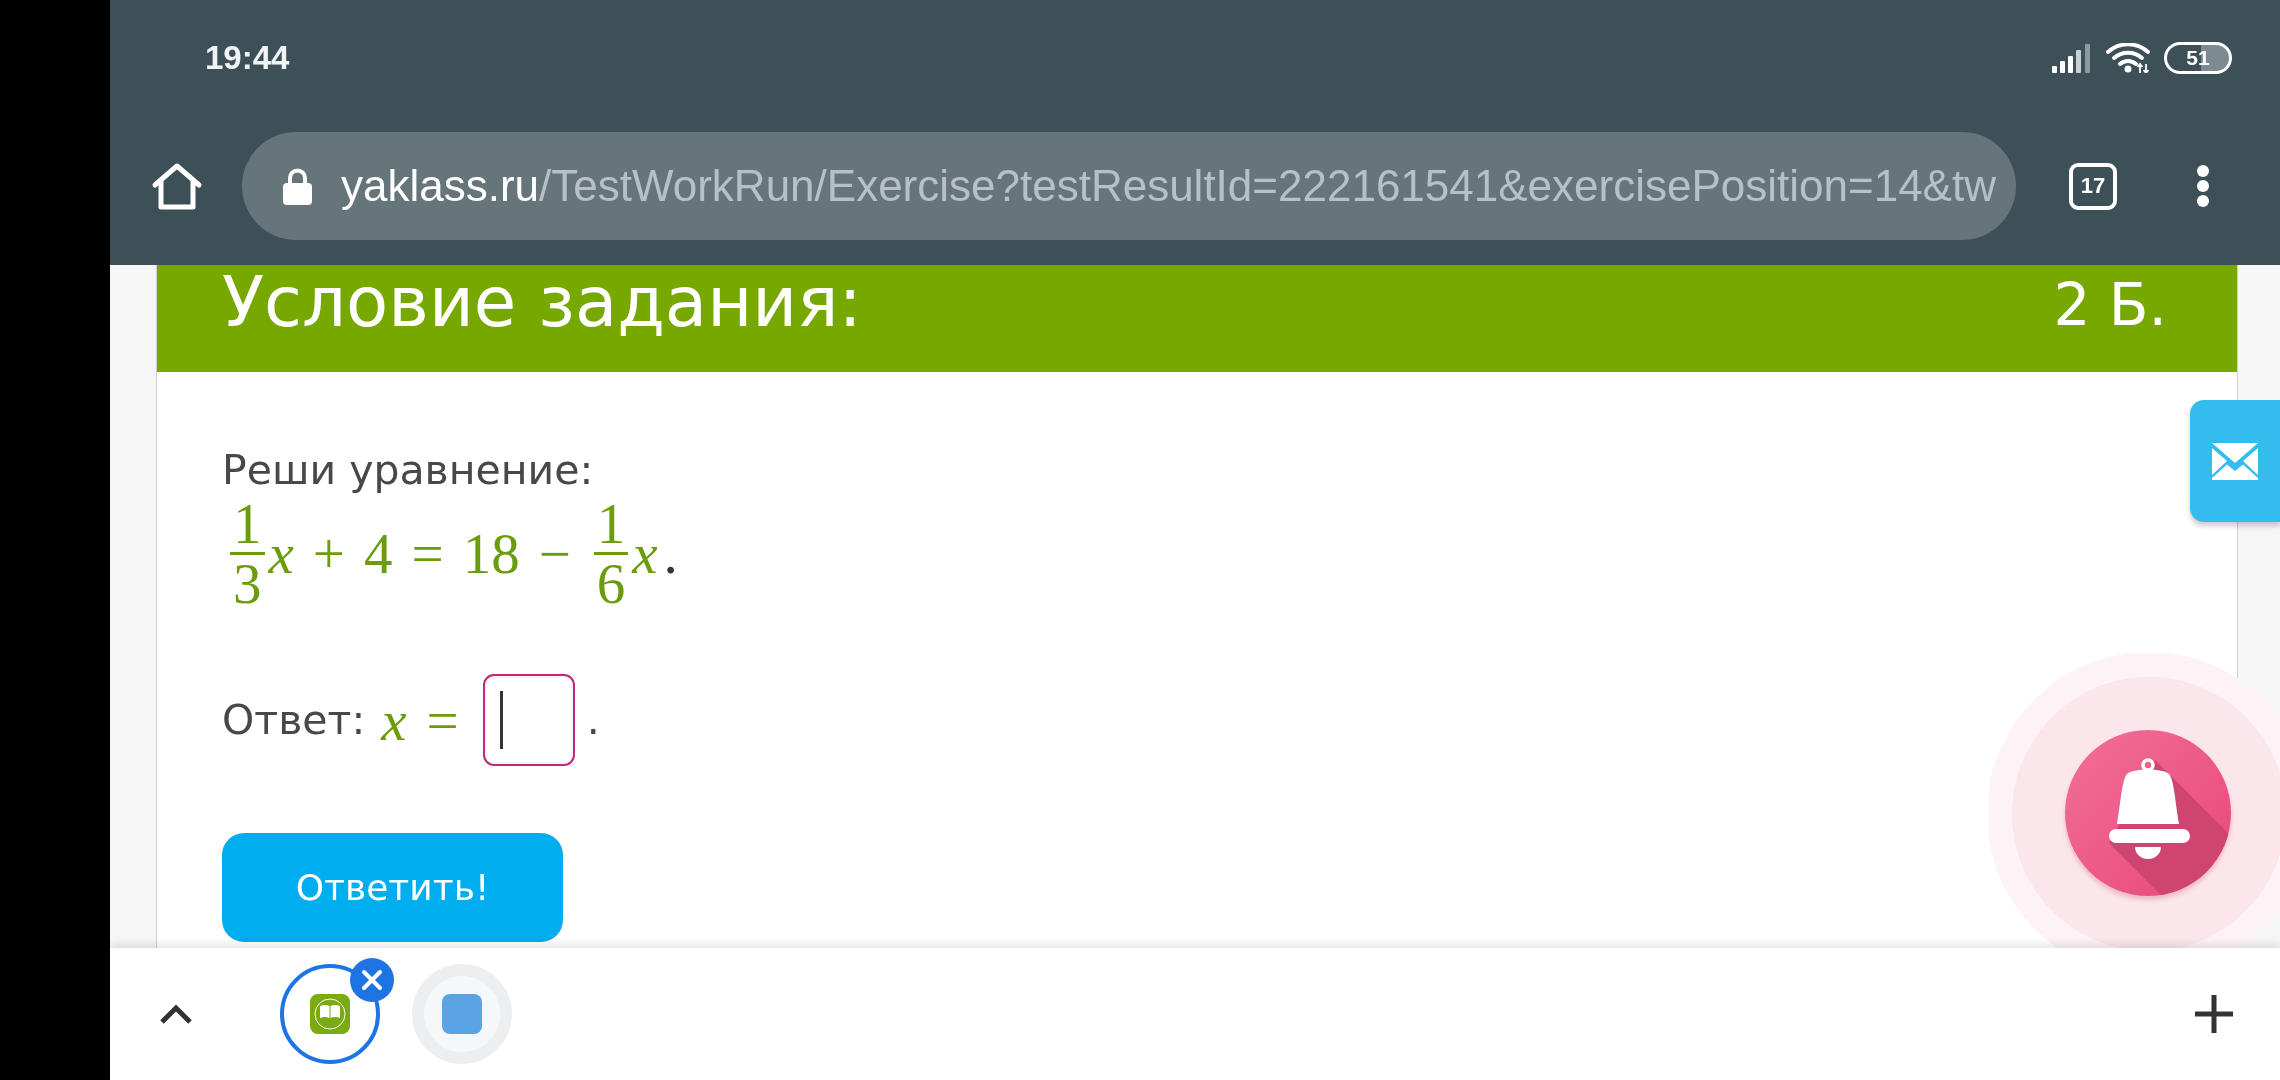 The image size is (2280, 1080). Describe the element at coordinates (247, 58) in the screenshot. I see `status-time: 19:44` at that location.